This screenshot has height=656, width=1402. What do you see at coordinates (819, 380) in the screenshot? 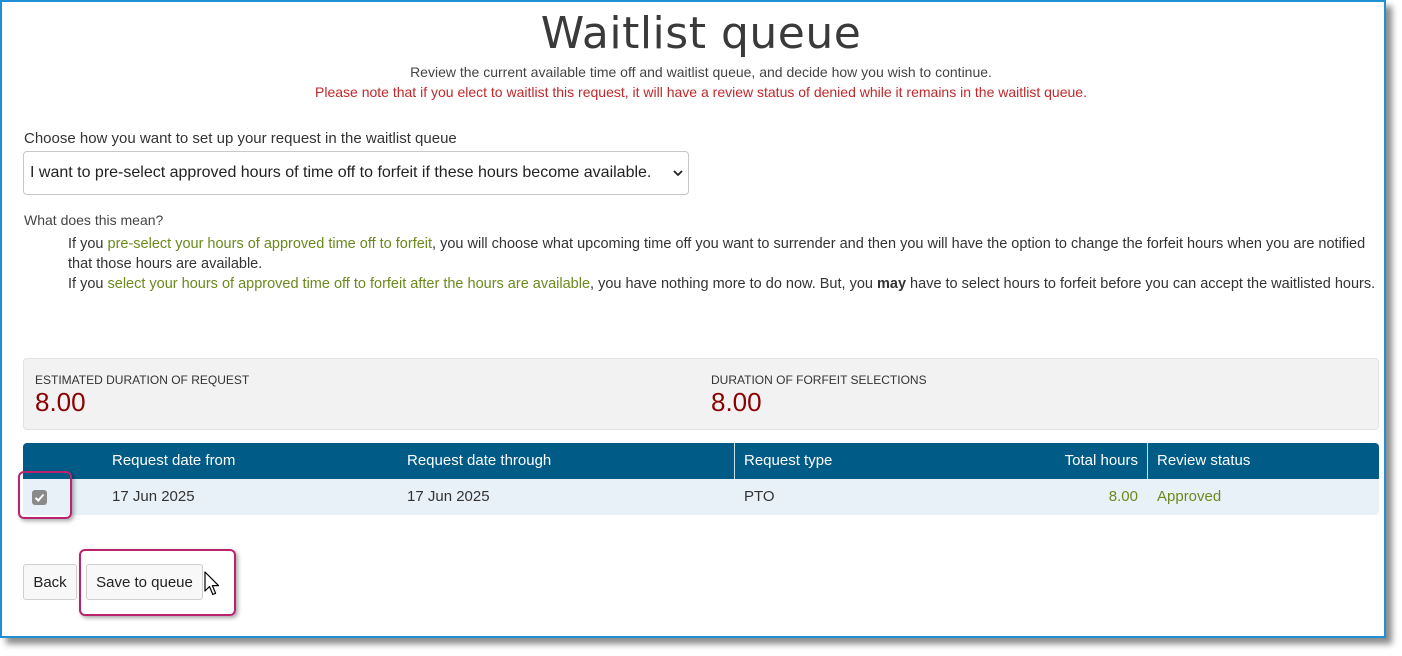
I see `forfeit-duration-label: DURATION OF FORFEIT SELECTIONS` at bounding box center [819, 380].